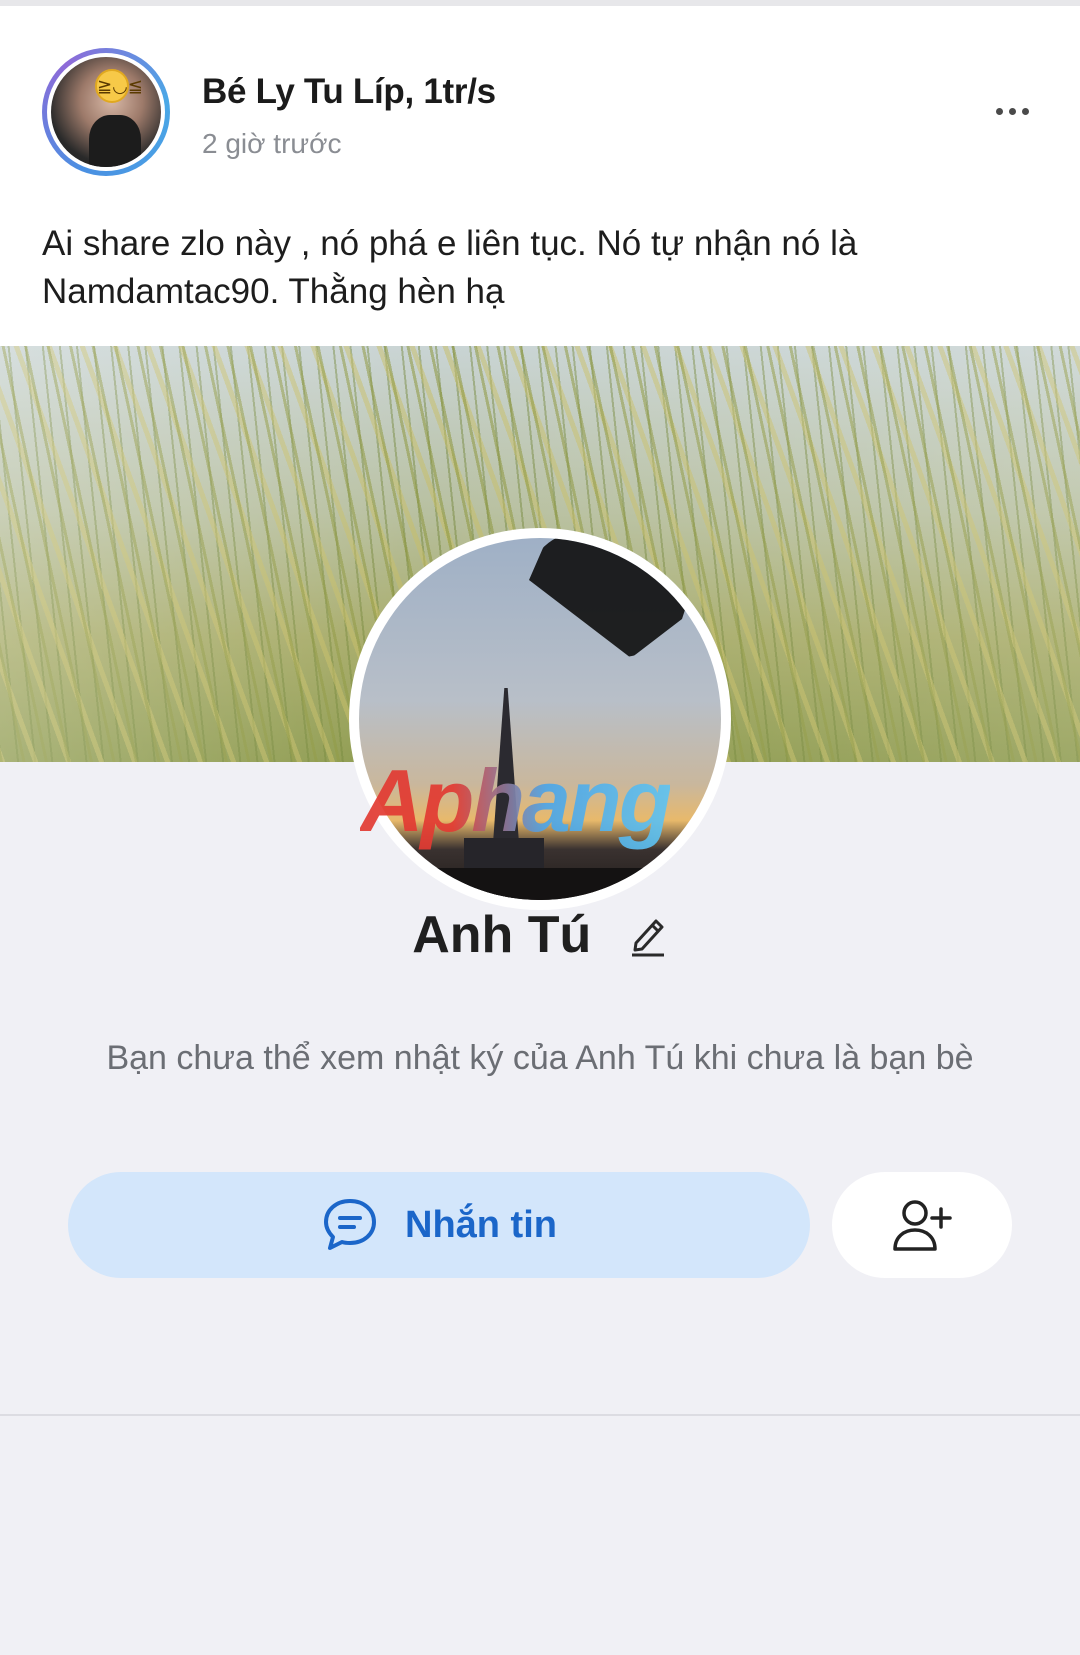 This screenshot has width=1080, height=1655. I want to click on add-friend-icon, so click(922, 1225).